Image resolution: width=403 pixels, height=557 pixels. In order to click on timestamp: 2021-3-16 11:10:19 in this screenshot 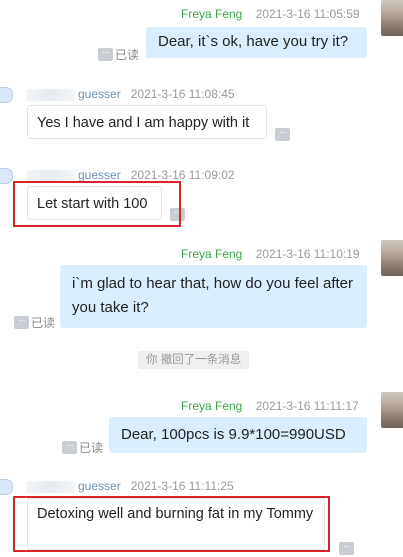, I will do `click(307, 254)`.